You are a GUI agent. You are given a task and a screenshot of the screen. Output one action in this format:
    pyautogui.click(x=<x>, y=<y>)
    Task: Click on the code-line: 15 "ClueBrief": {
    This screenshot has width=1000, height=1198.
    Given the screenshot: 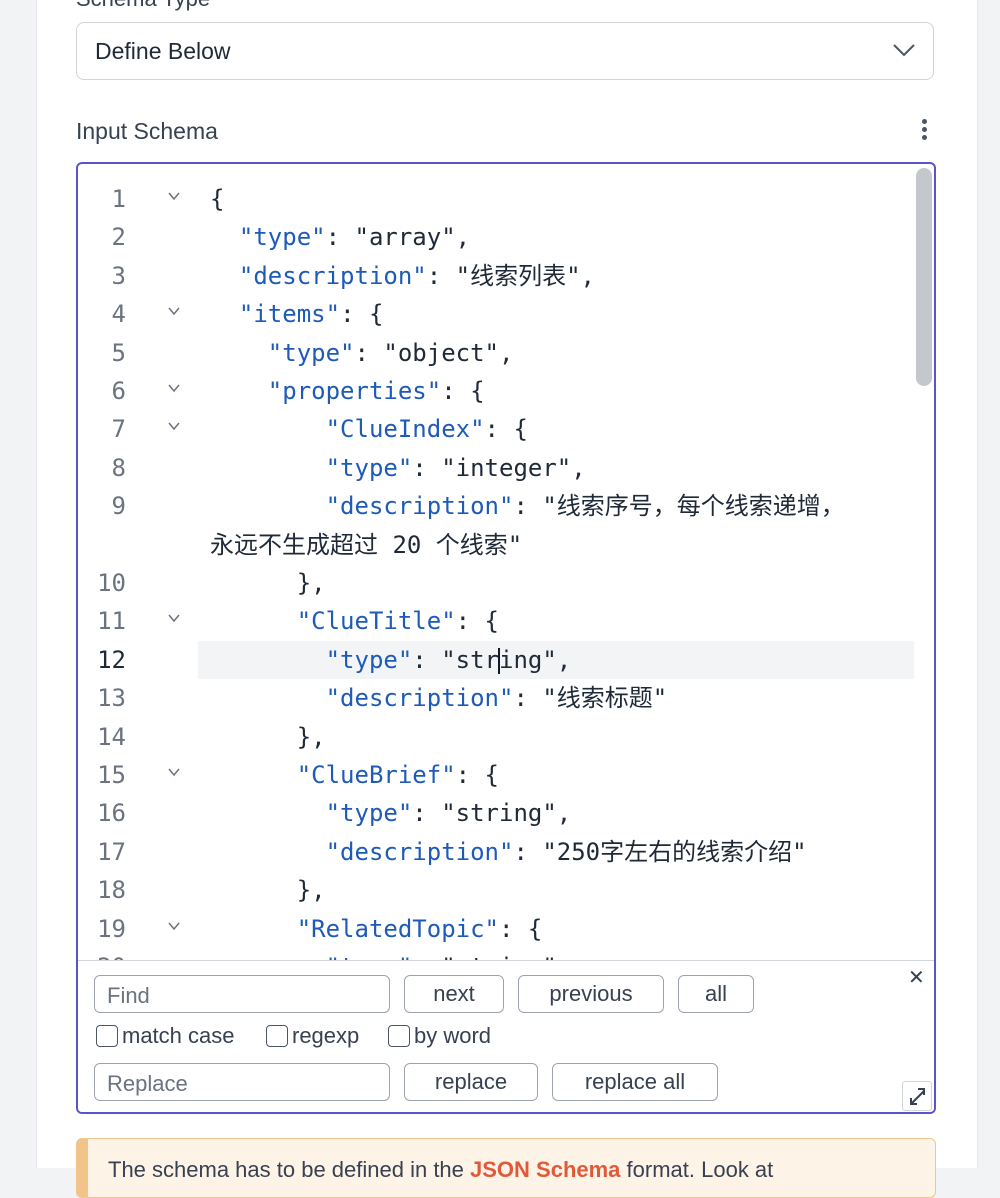 What is the action you would take?
    pyautogui.click(x=496, y=775)
    